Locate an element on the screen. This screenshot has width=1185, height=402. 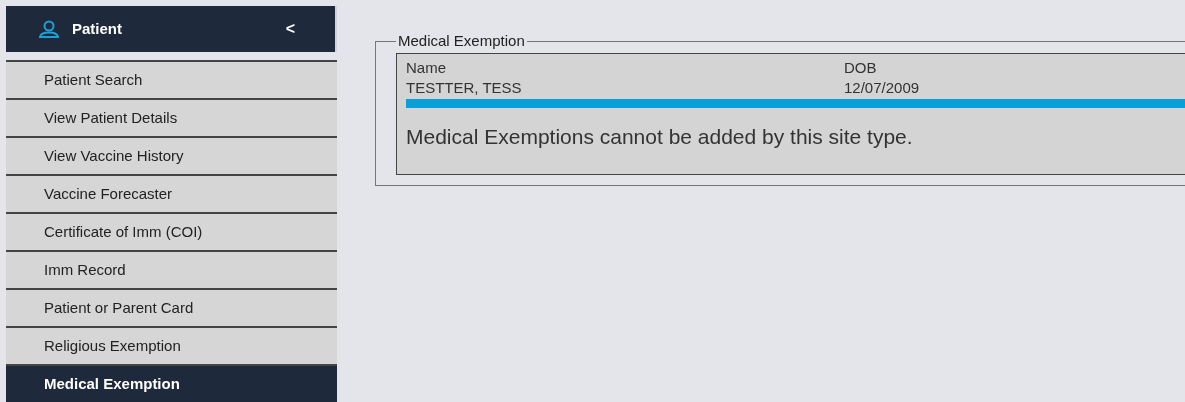
sidebar-item: Medical Exemption is located at coordinates (171, 383).